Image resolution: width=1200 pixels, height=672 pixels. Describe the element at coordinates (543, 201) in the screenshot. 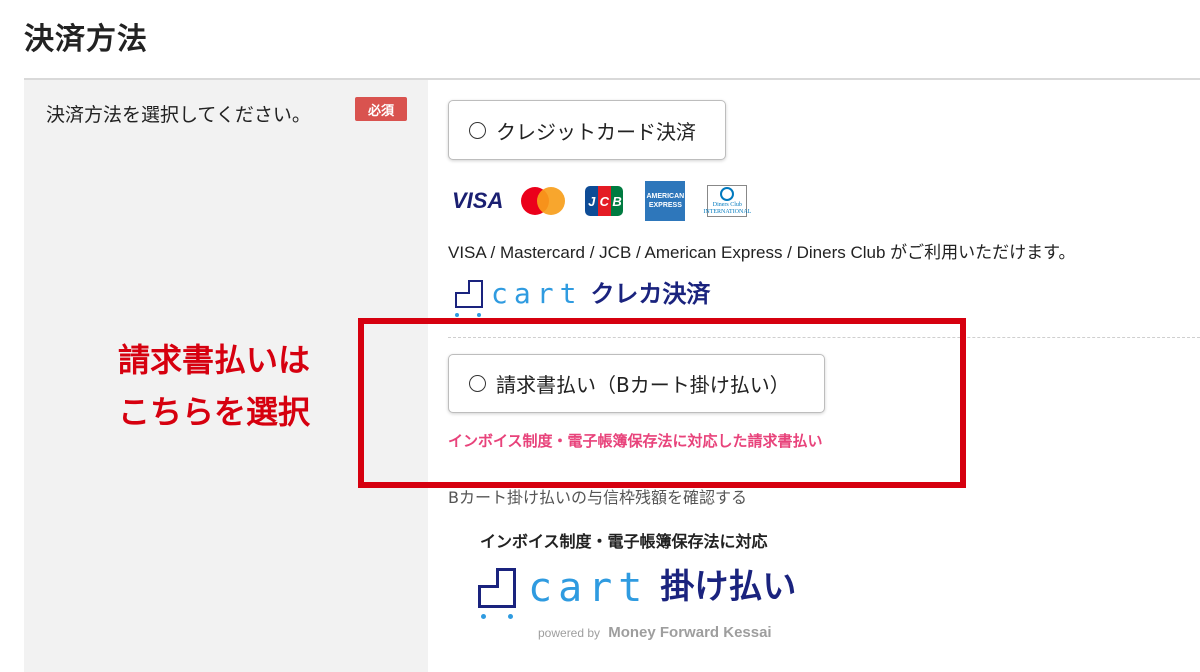

I see `mastercard-logo` at that location.